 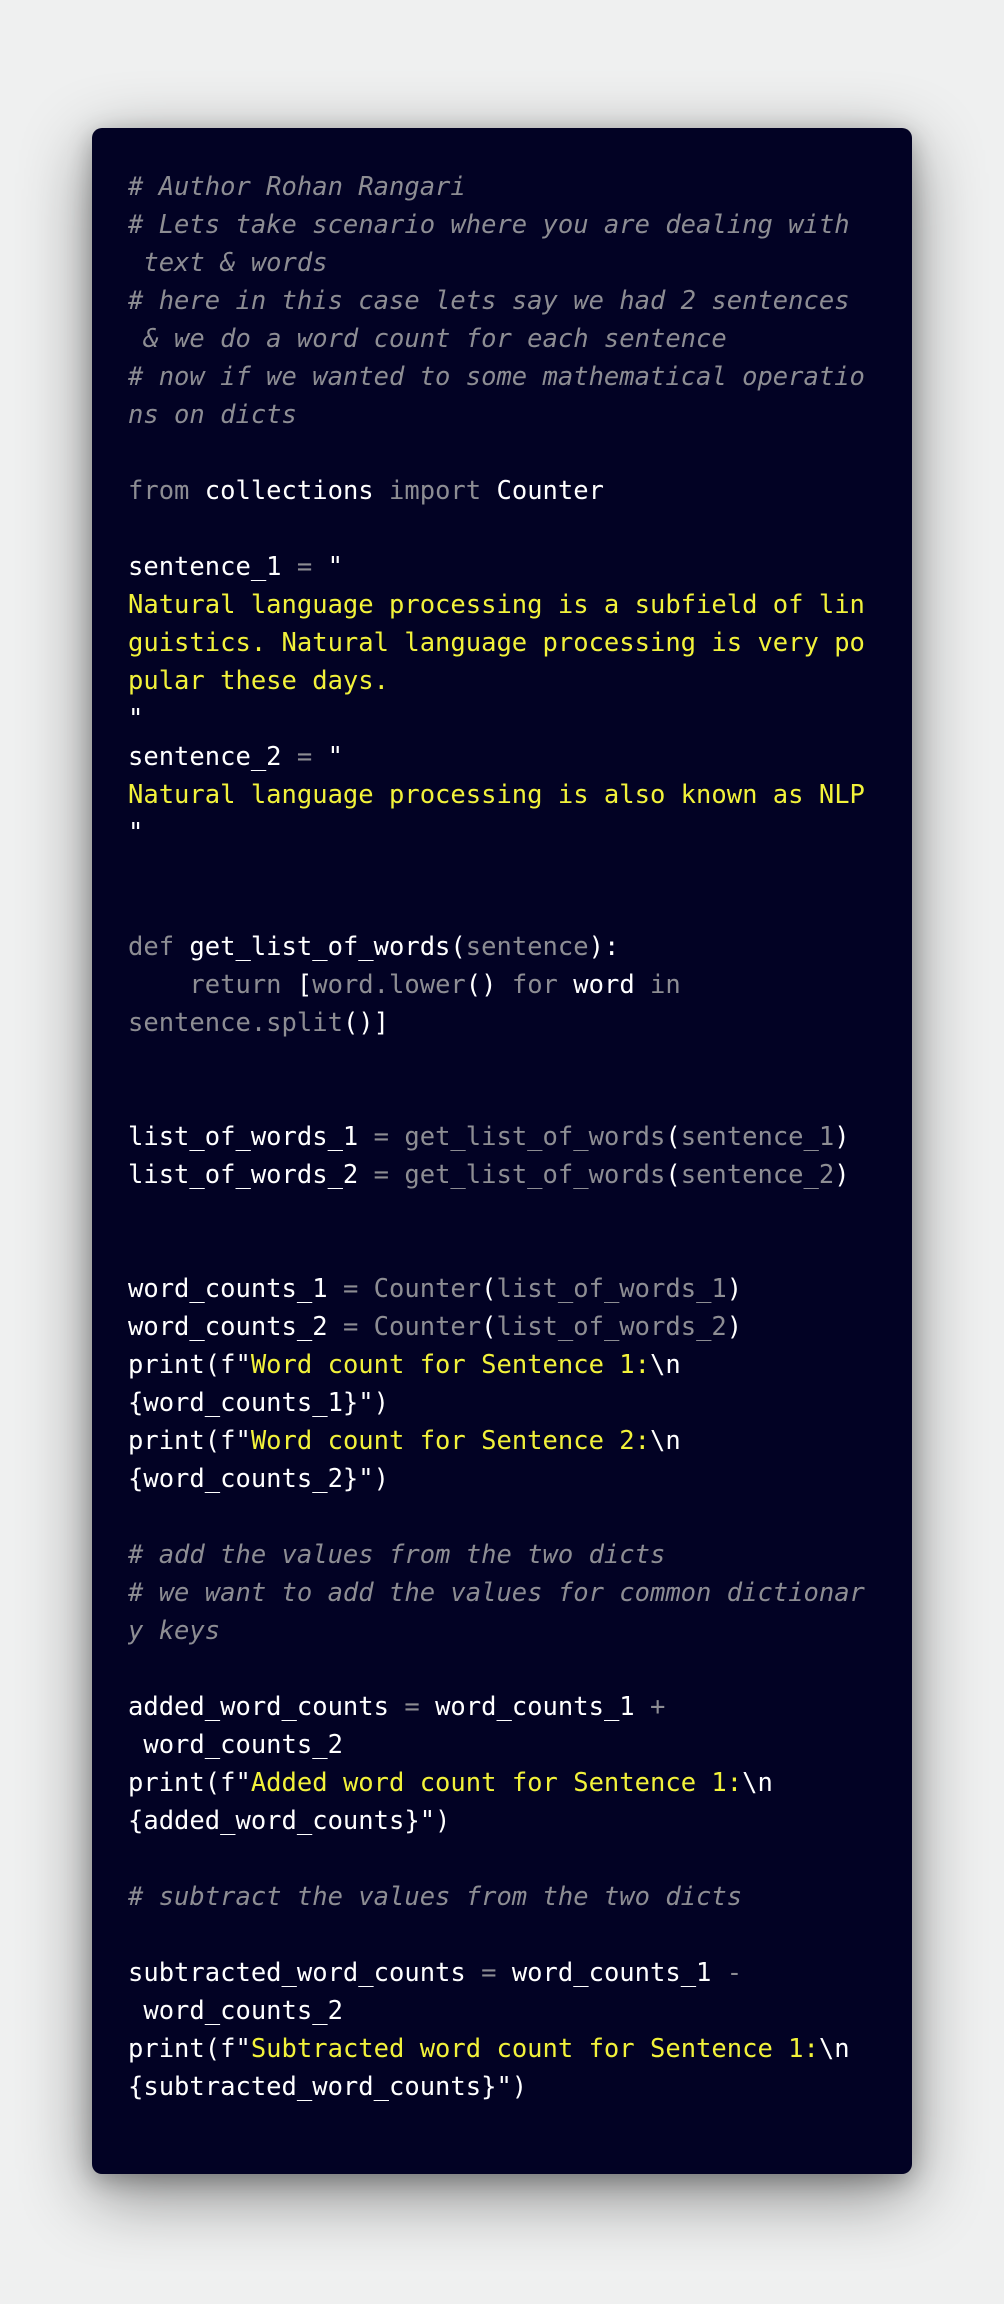 I want to click on code-token: list_of_words_2, so click(x=611, y=1327).